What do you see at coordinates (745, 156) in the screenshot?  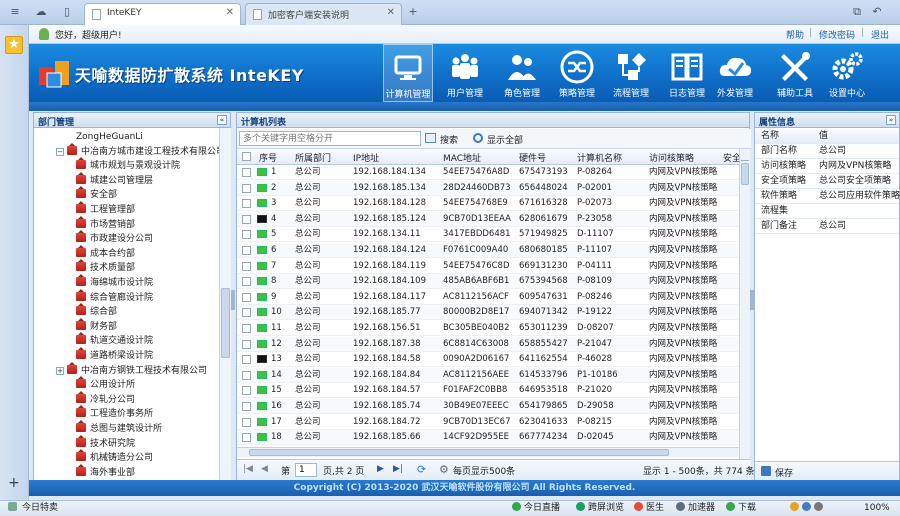 I see `scroll-up-icon` at bounding box center [745, 156].